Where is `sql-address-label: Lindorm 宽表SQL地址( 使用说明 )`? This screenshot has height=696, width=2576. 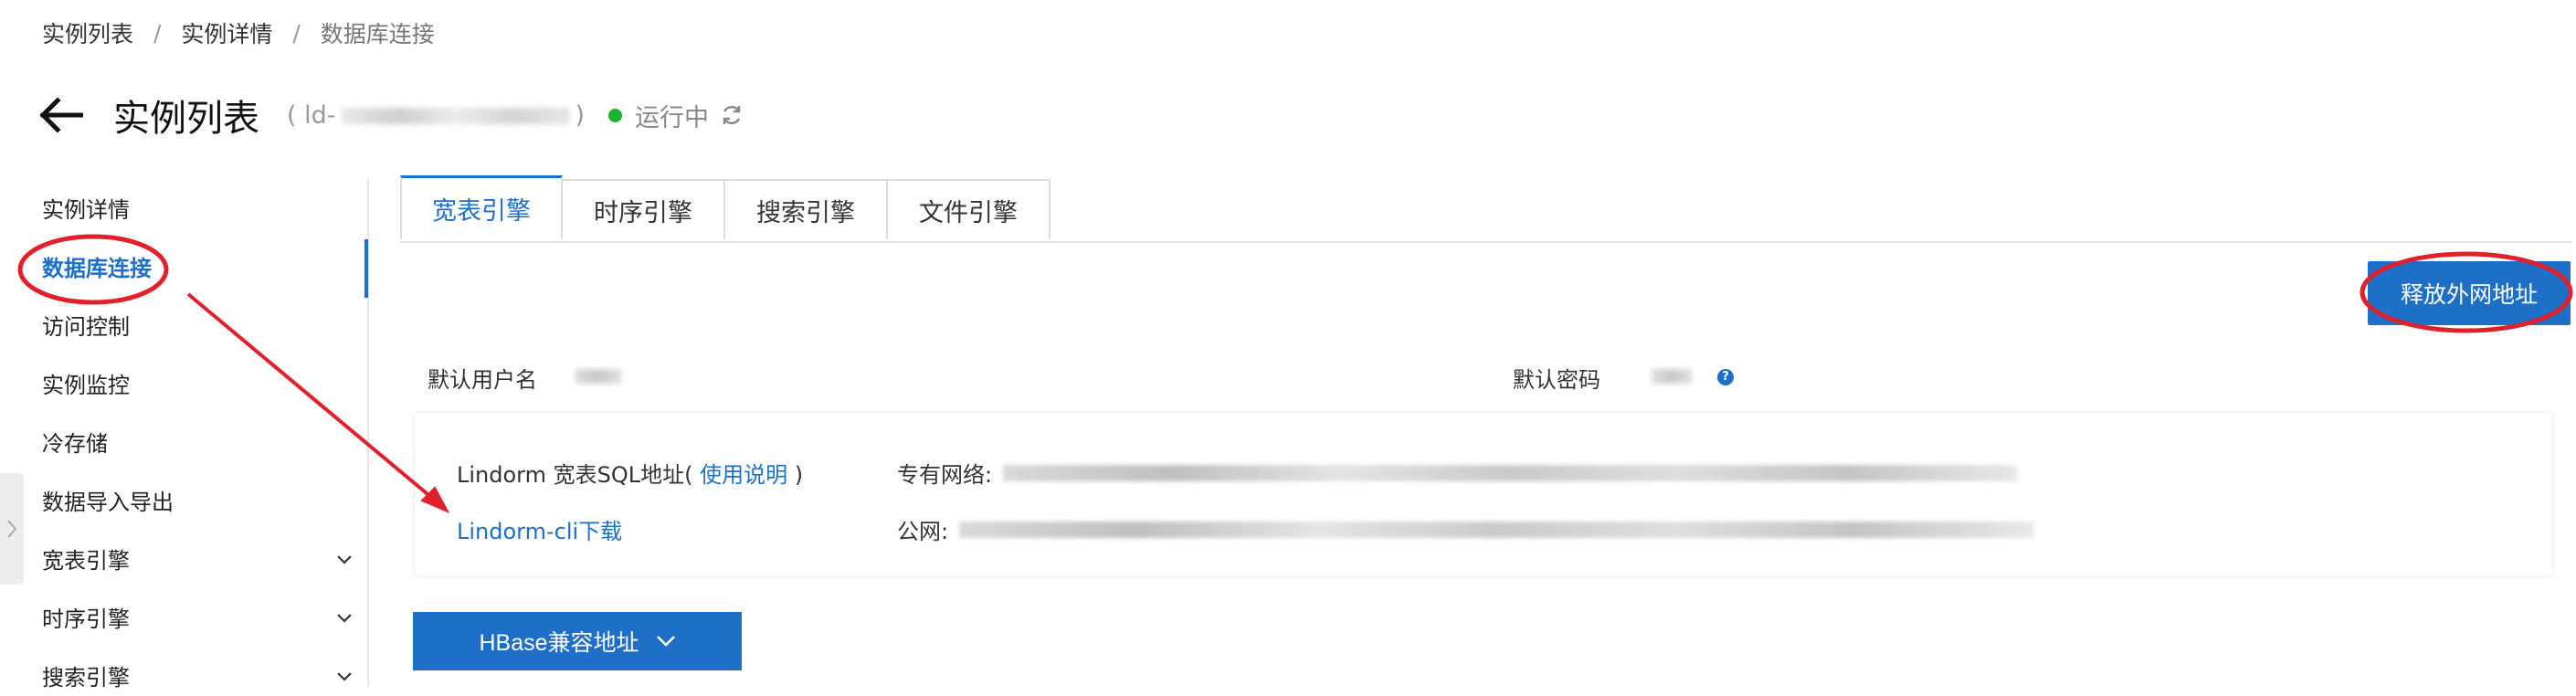
sql-address-label: Lindorm 宽表SQL地址( 使用说明 ) is located at coordinates (630, 473).